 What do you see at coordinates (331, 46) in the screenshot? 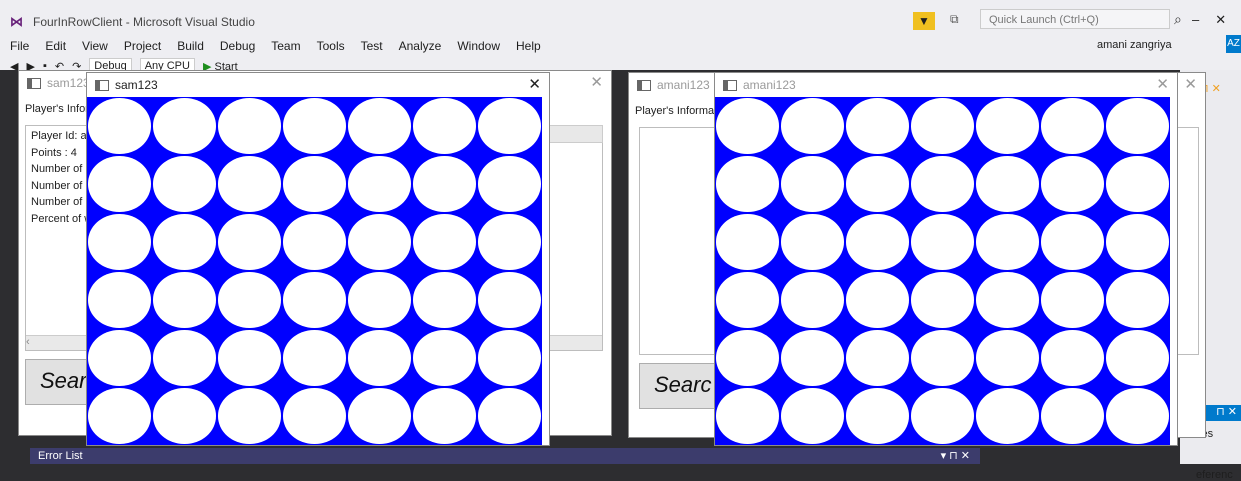
I see `menu-tools: Tools` at bounding box center [331, 46].